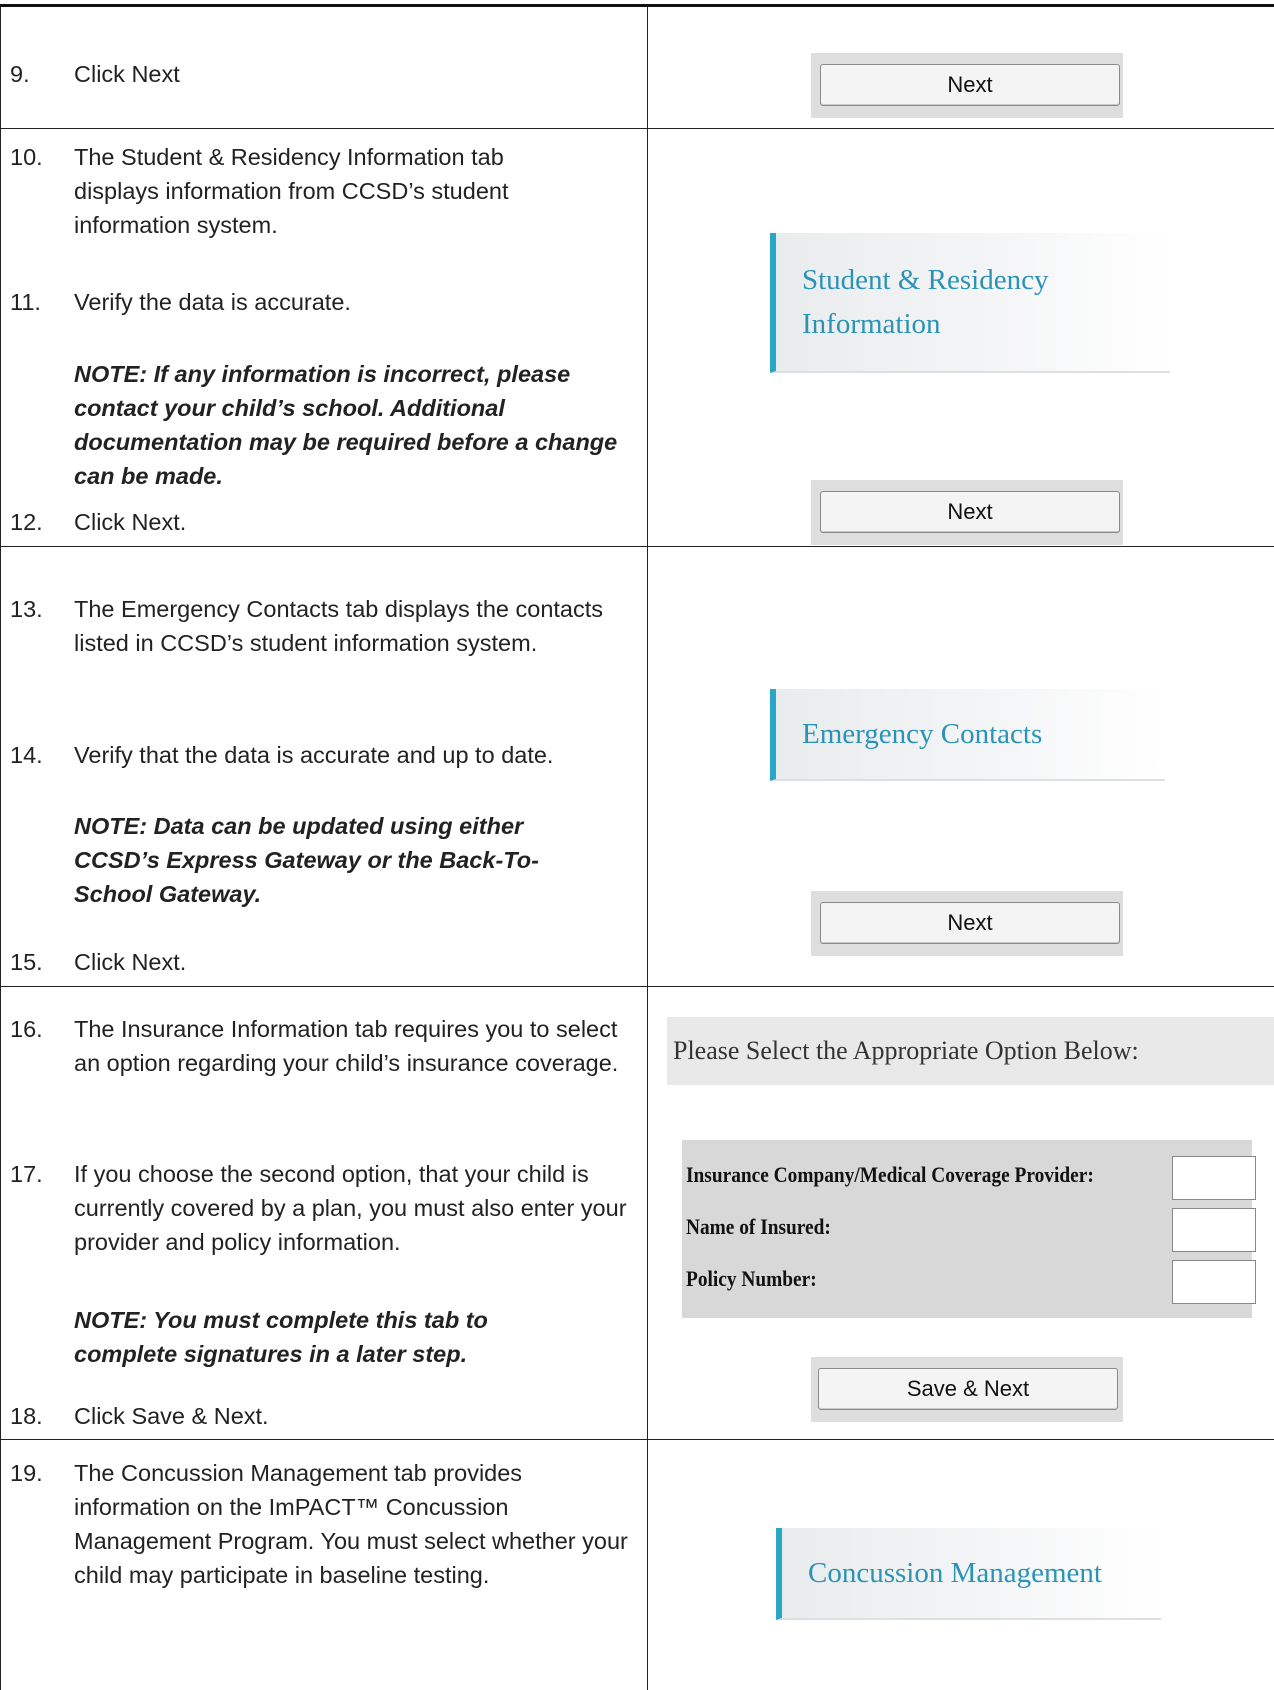 The image size is (1274, 1690). I want to click on policy-number-input, so click(1214, 1282).